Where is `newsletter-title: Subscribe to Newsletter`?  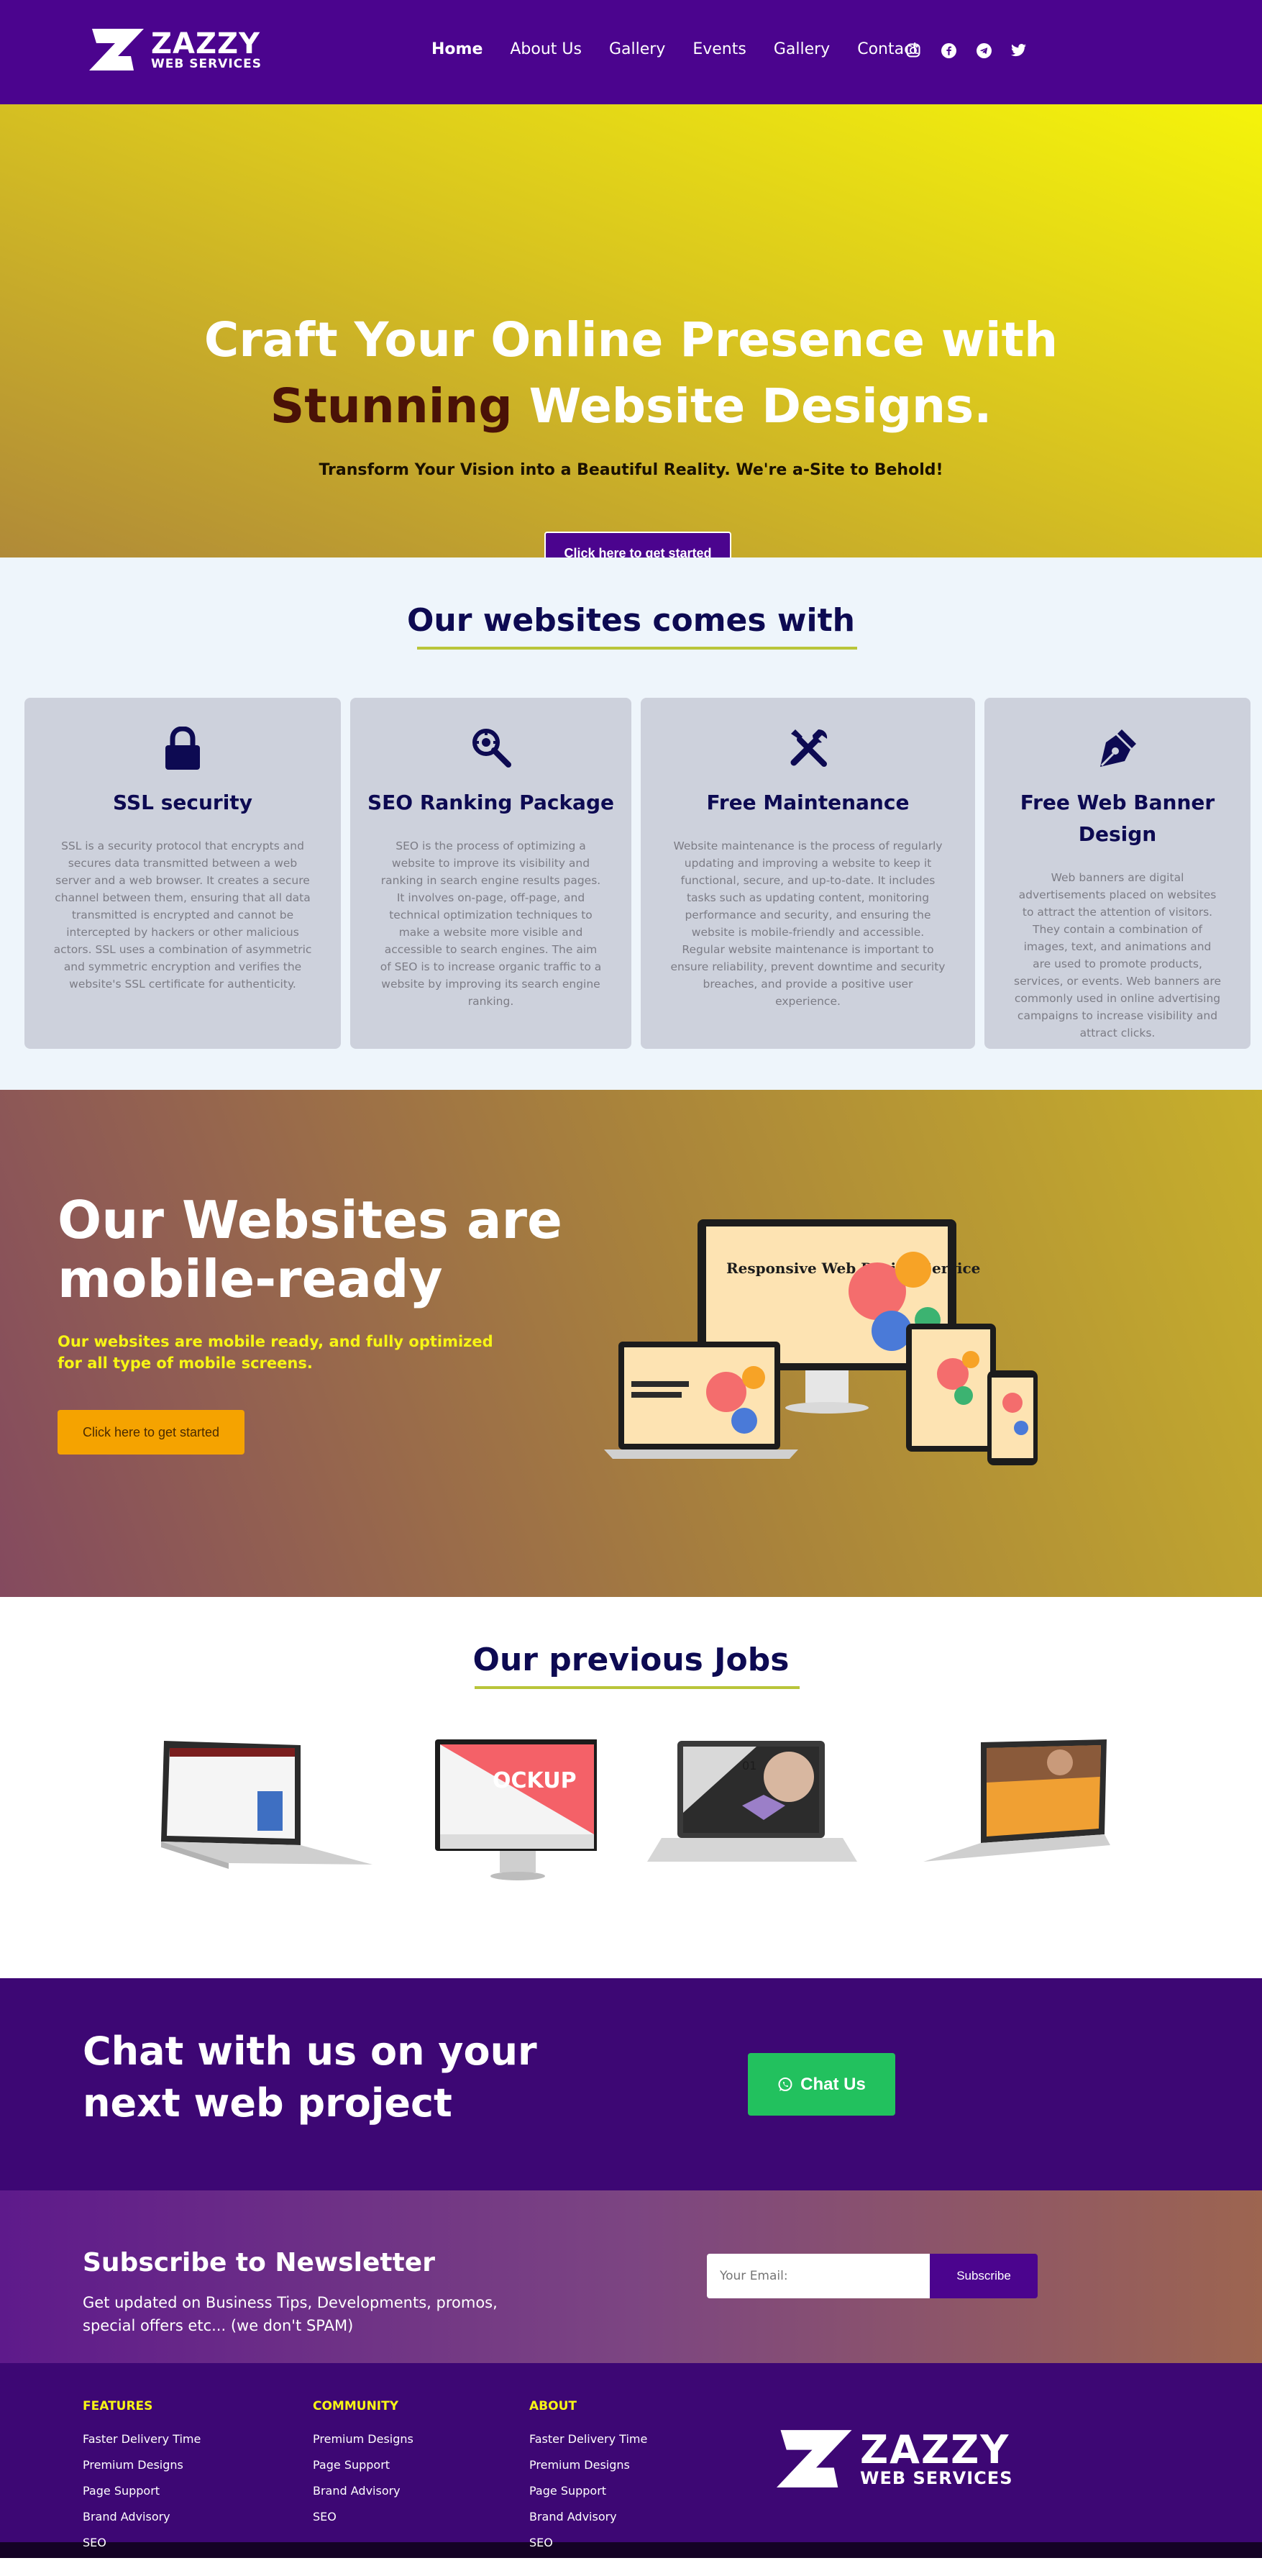
newsletter-title: Subscribe to Newsletter is located at coordinates (259, 2262).